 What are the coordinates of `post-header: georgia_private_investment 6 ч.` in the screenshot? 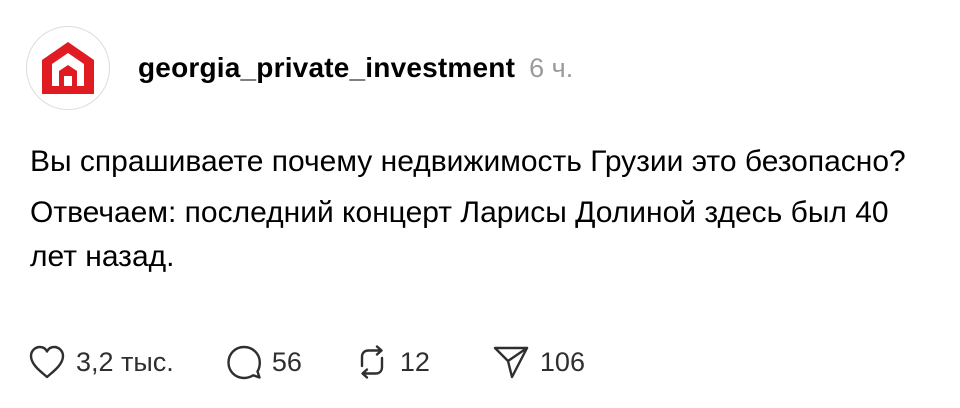 It's located at (299, 68).